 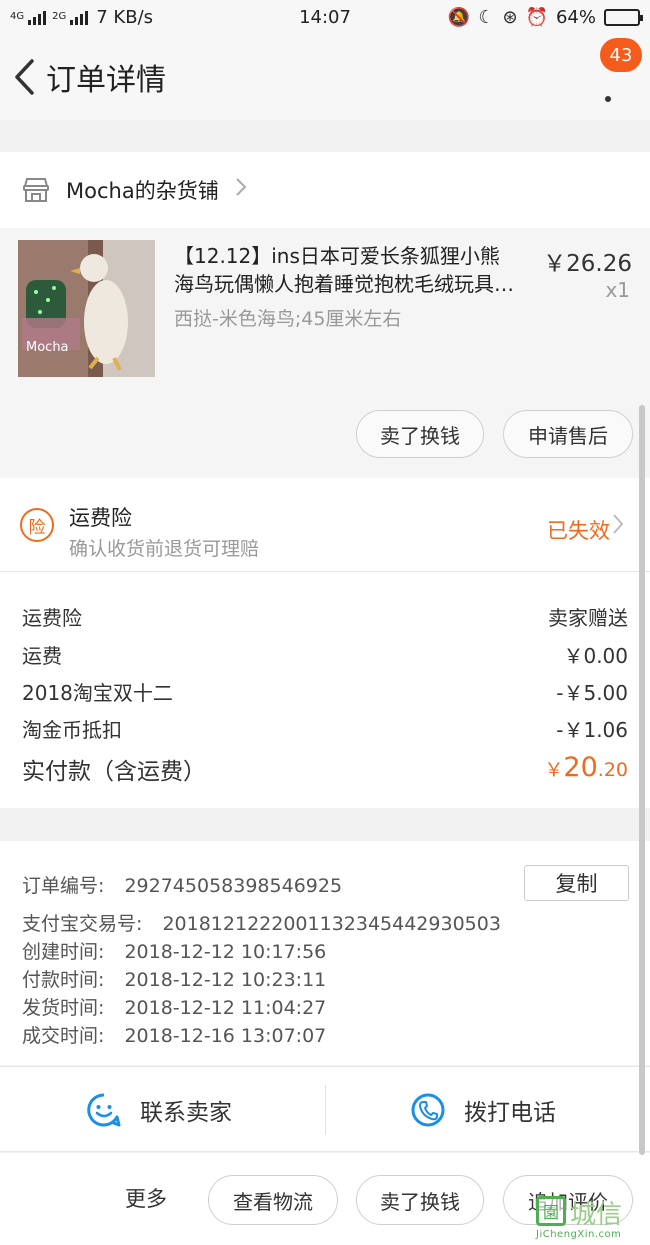 What do you see at coordinates (225, 980) in the screenshot?
I see `paid-time: 2018-12-12 10:23:11` at bounding box center [225, 980].